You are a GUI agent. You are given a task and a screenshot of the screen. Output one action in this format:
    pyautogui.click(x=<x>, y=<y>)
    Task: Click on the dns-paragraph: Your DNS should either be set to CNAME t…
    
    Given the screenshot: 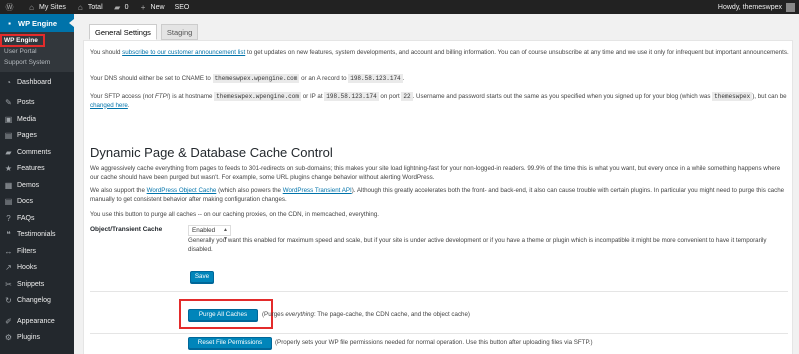 What is the action you would take?
    pyautogui.click(x=440, y=79)
    